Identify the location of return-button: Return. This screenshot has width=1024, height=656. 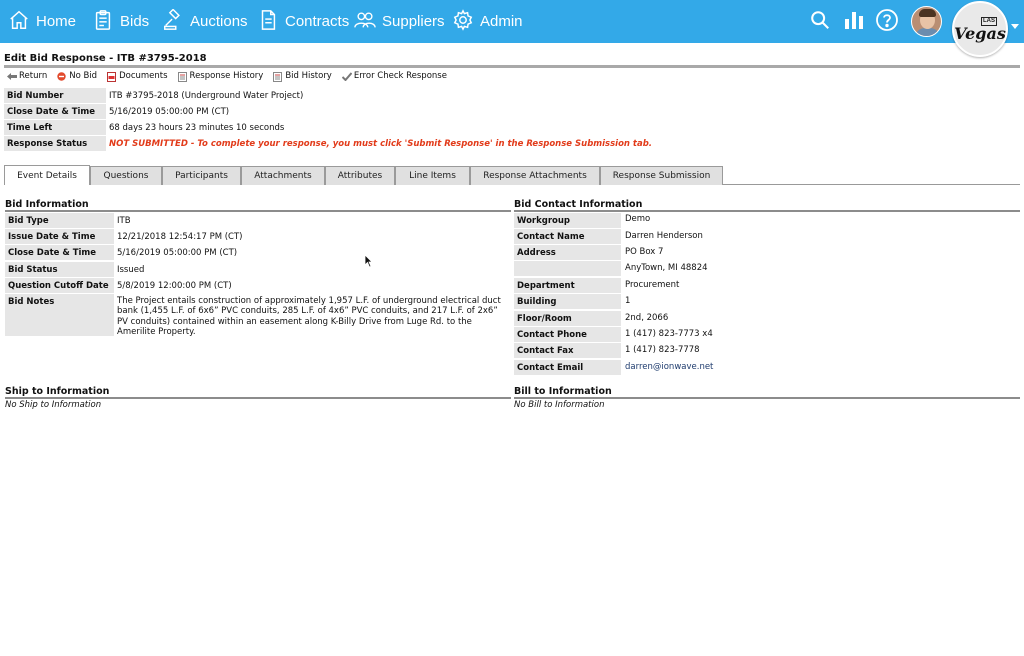
(27, 76).